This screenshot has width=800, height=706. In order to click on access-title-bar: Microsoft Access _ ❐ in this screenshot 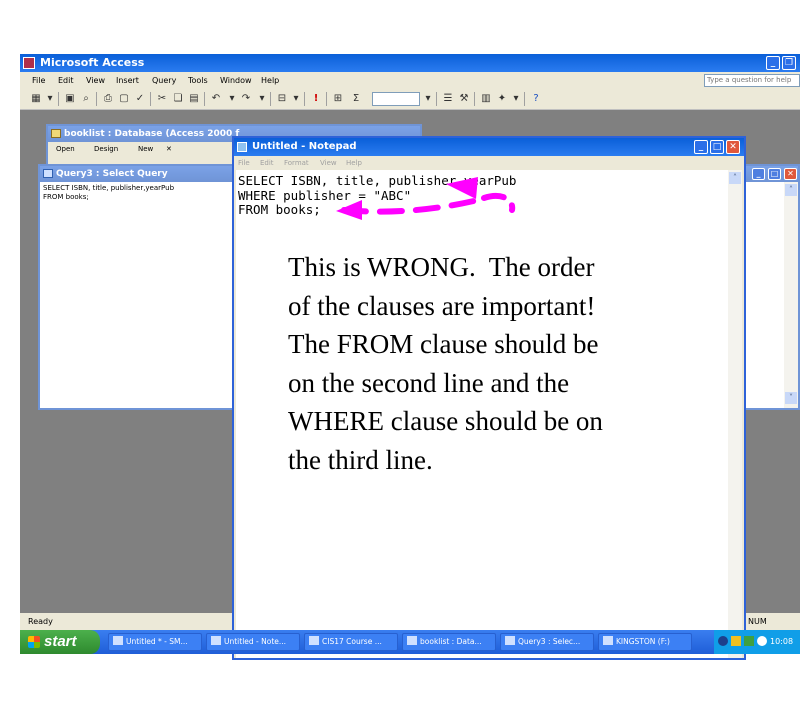, I will do `click(410, 63)`.